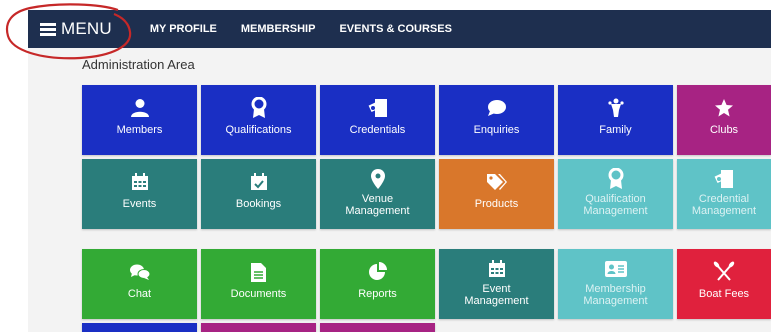 This screenshot has height=332, width=771. Describe the element at coordinates (496, 120) in the screenshot. I see `tile-enquiries: Enquiries` at that location.